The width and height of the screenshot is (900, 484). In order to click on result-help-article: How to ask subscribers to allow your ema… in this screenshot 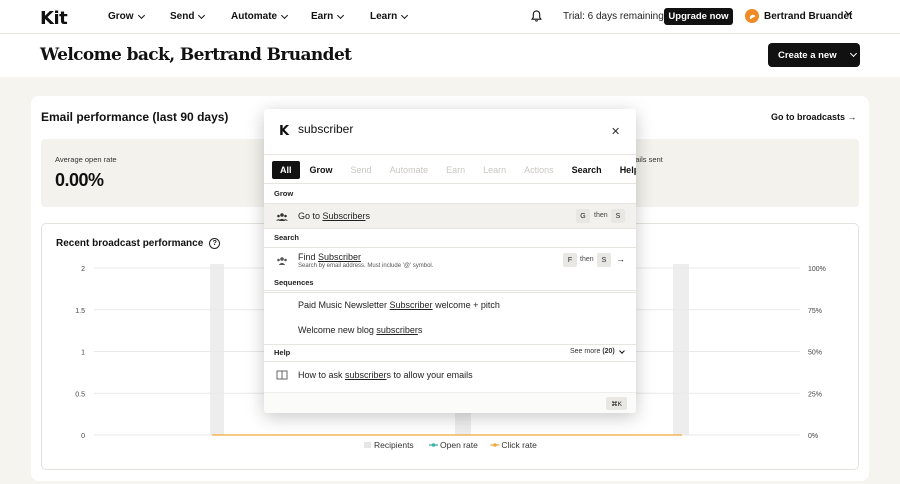, I will do `click(450, 375)`.